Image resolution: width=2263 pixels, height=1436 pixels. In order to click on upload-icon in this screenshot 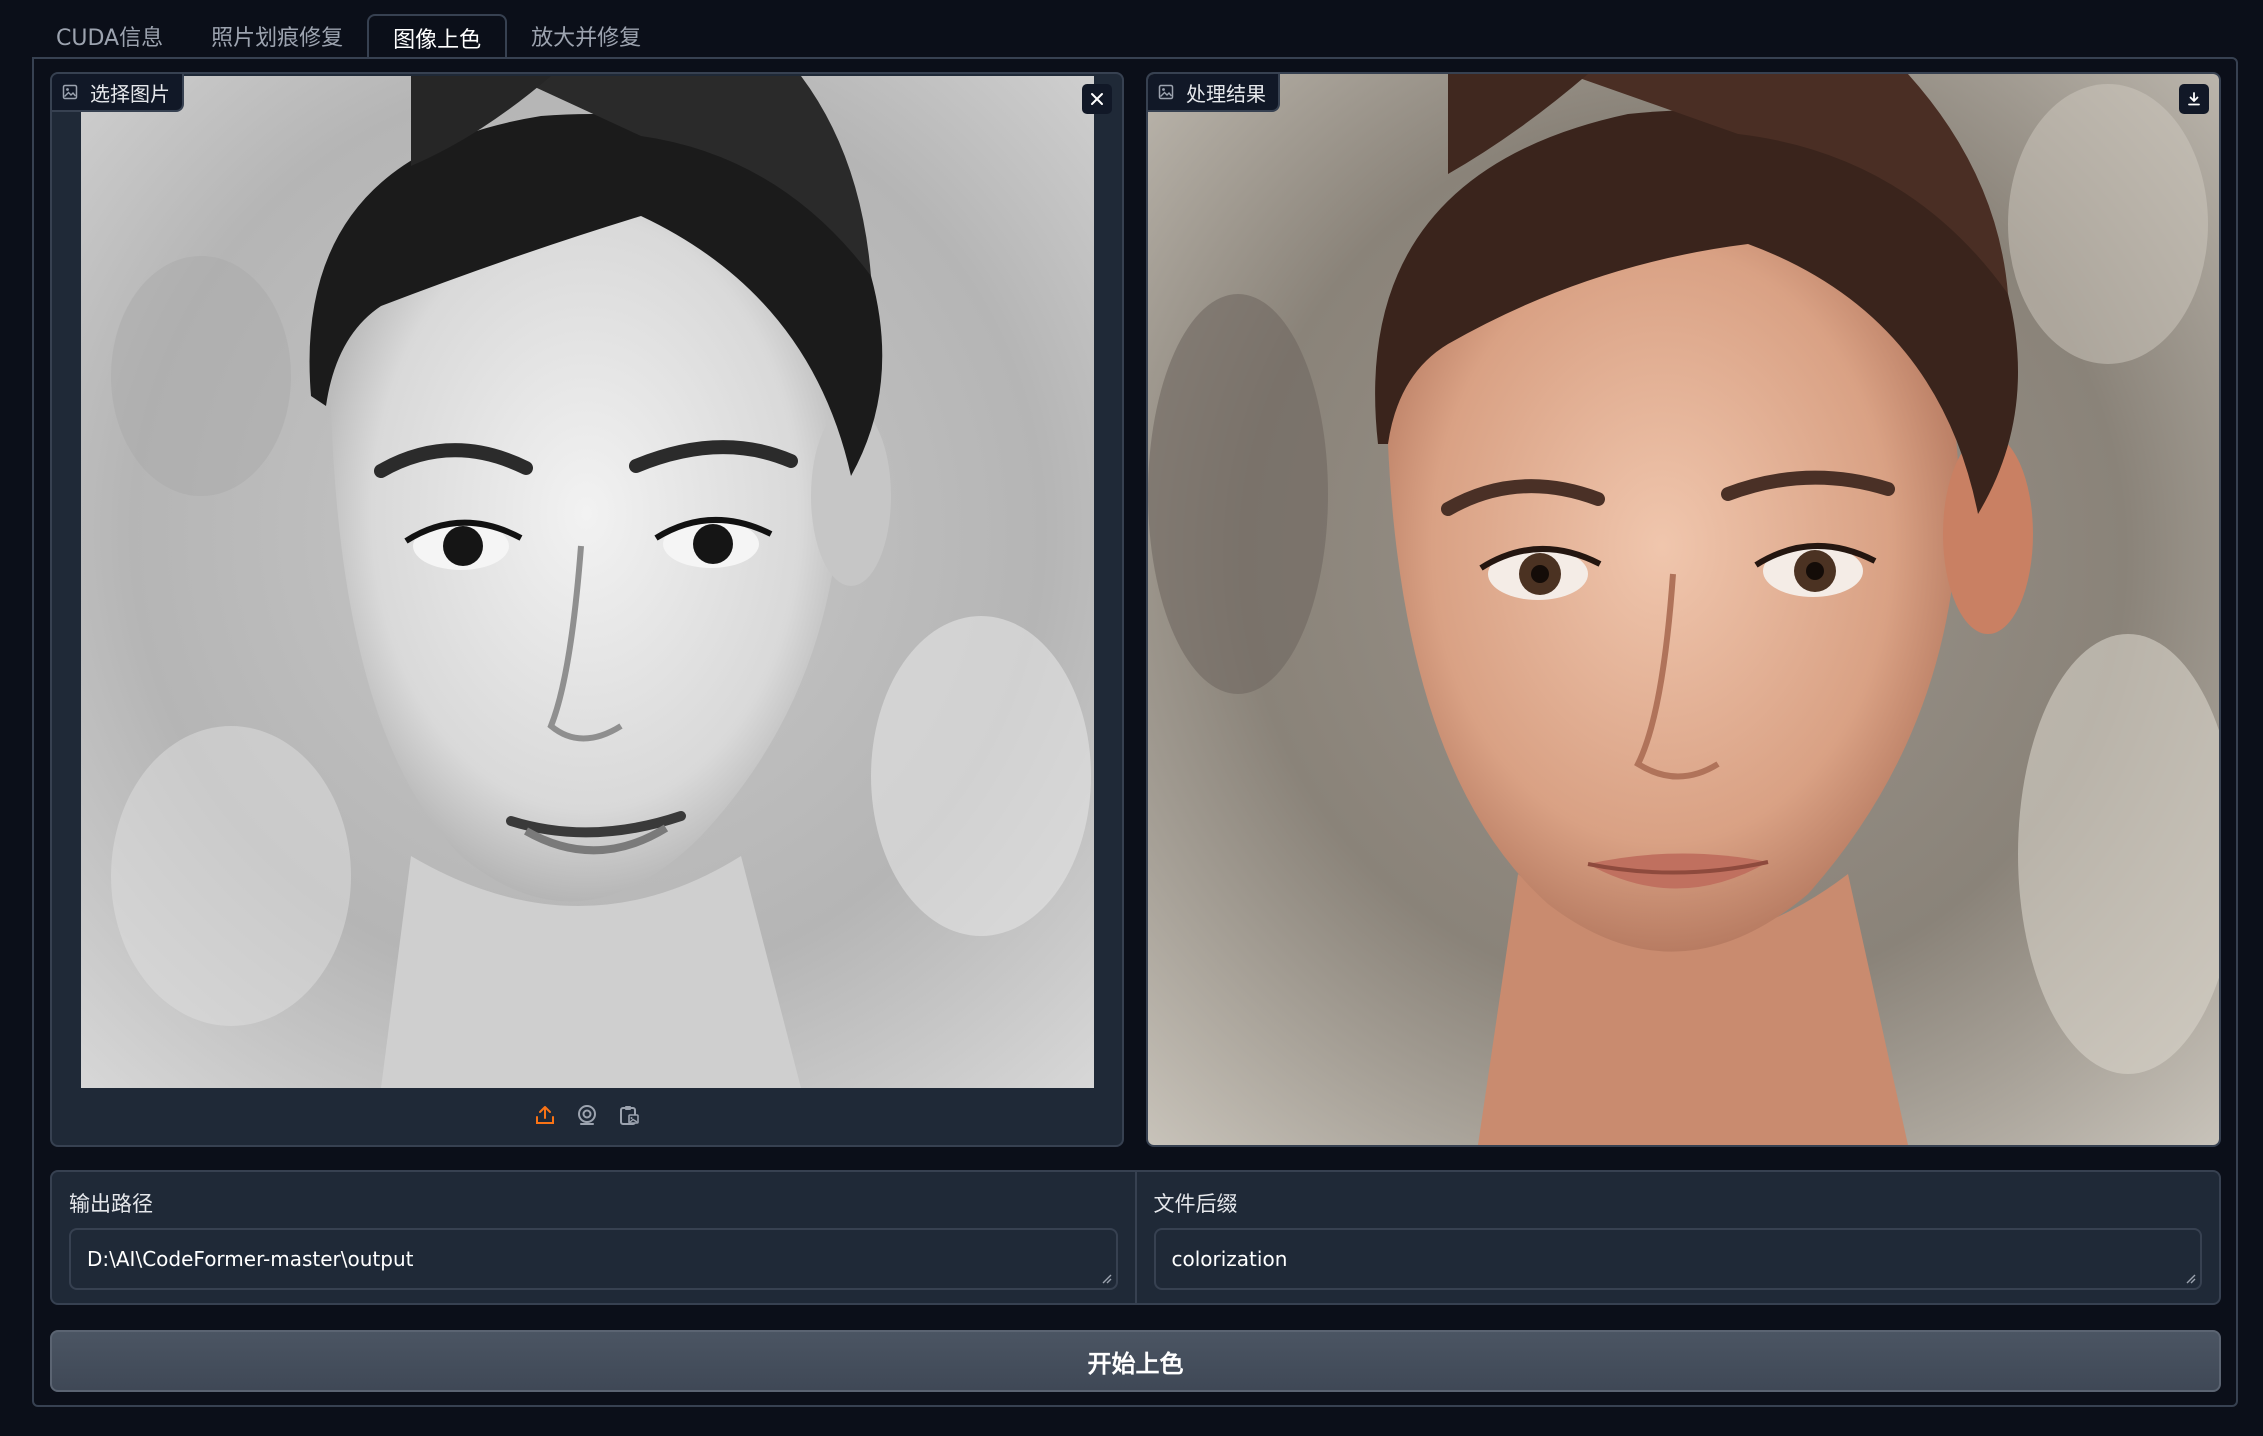, I will do `click(545, 1115)`.